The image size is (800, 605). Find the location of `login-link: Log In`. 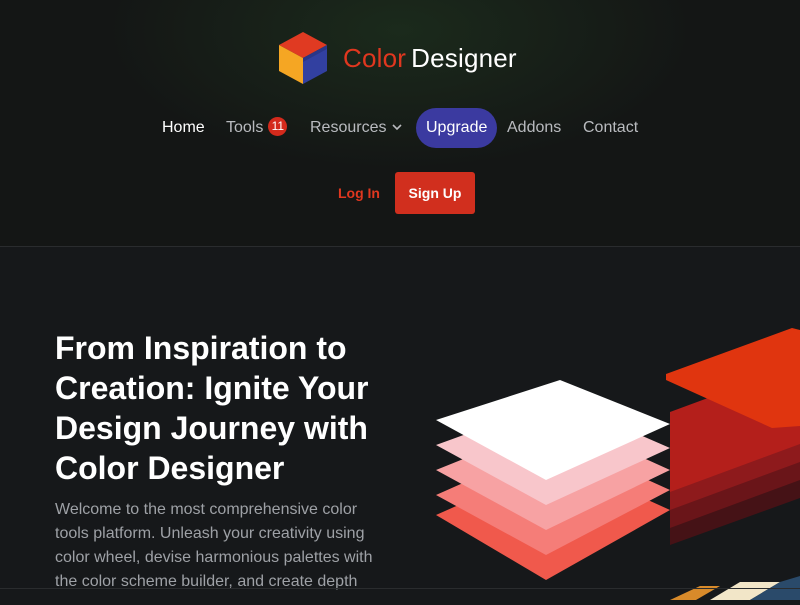

login-link: Log In is located at coordinates (359, 193).